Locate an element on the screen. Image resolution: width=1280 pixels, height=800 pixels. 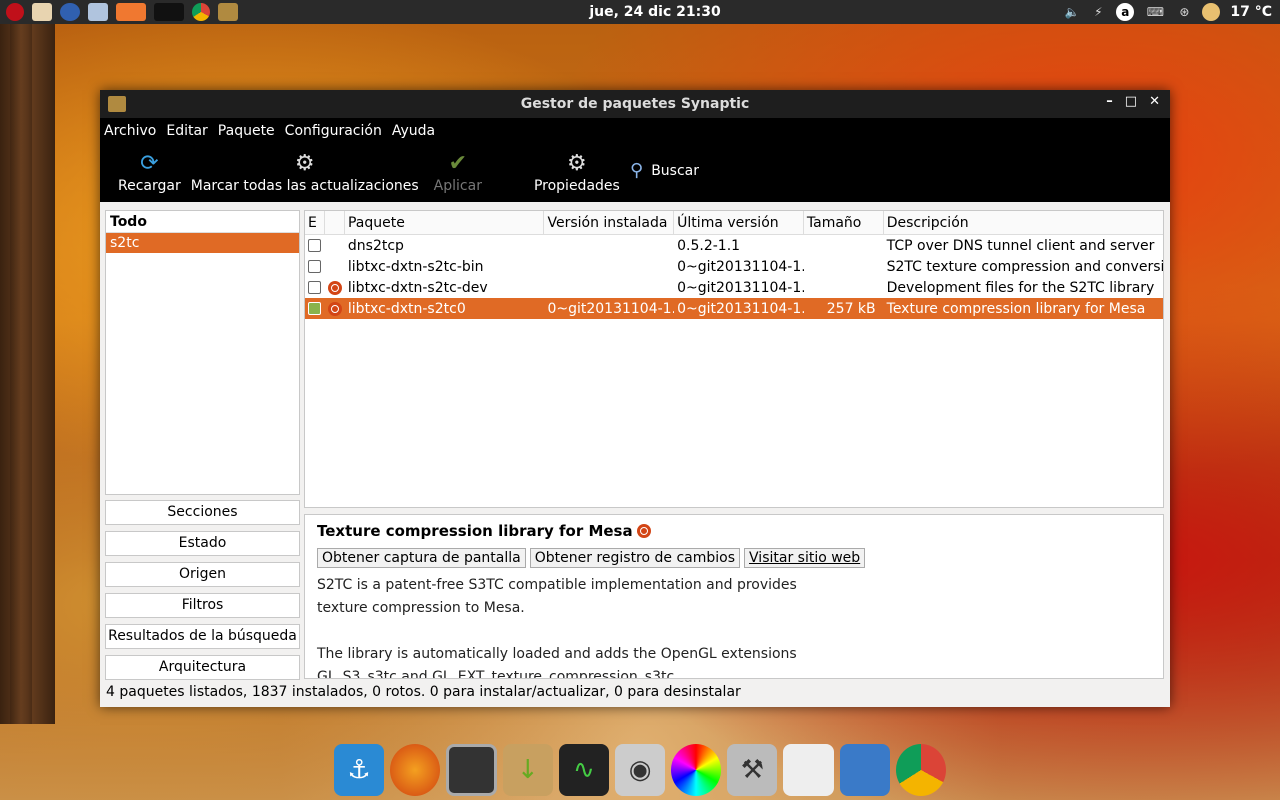
calendar-app-icon is located at coordinates (864, 770).